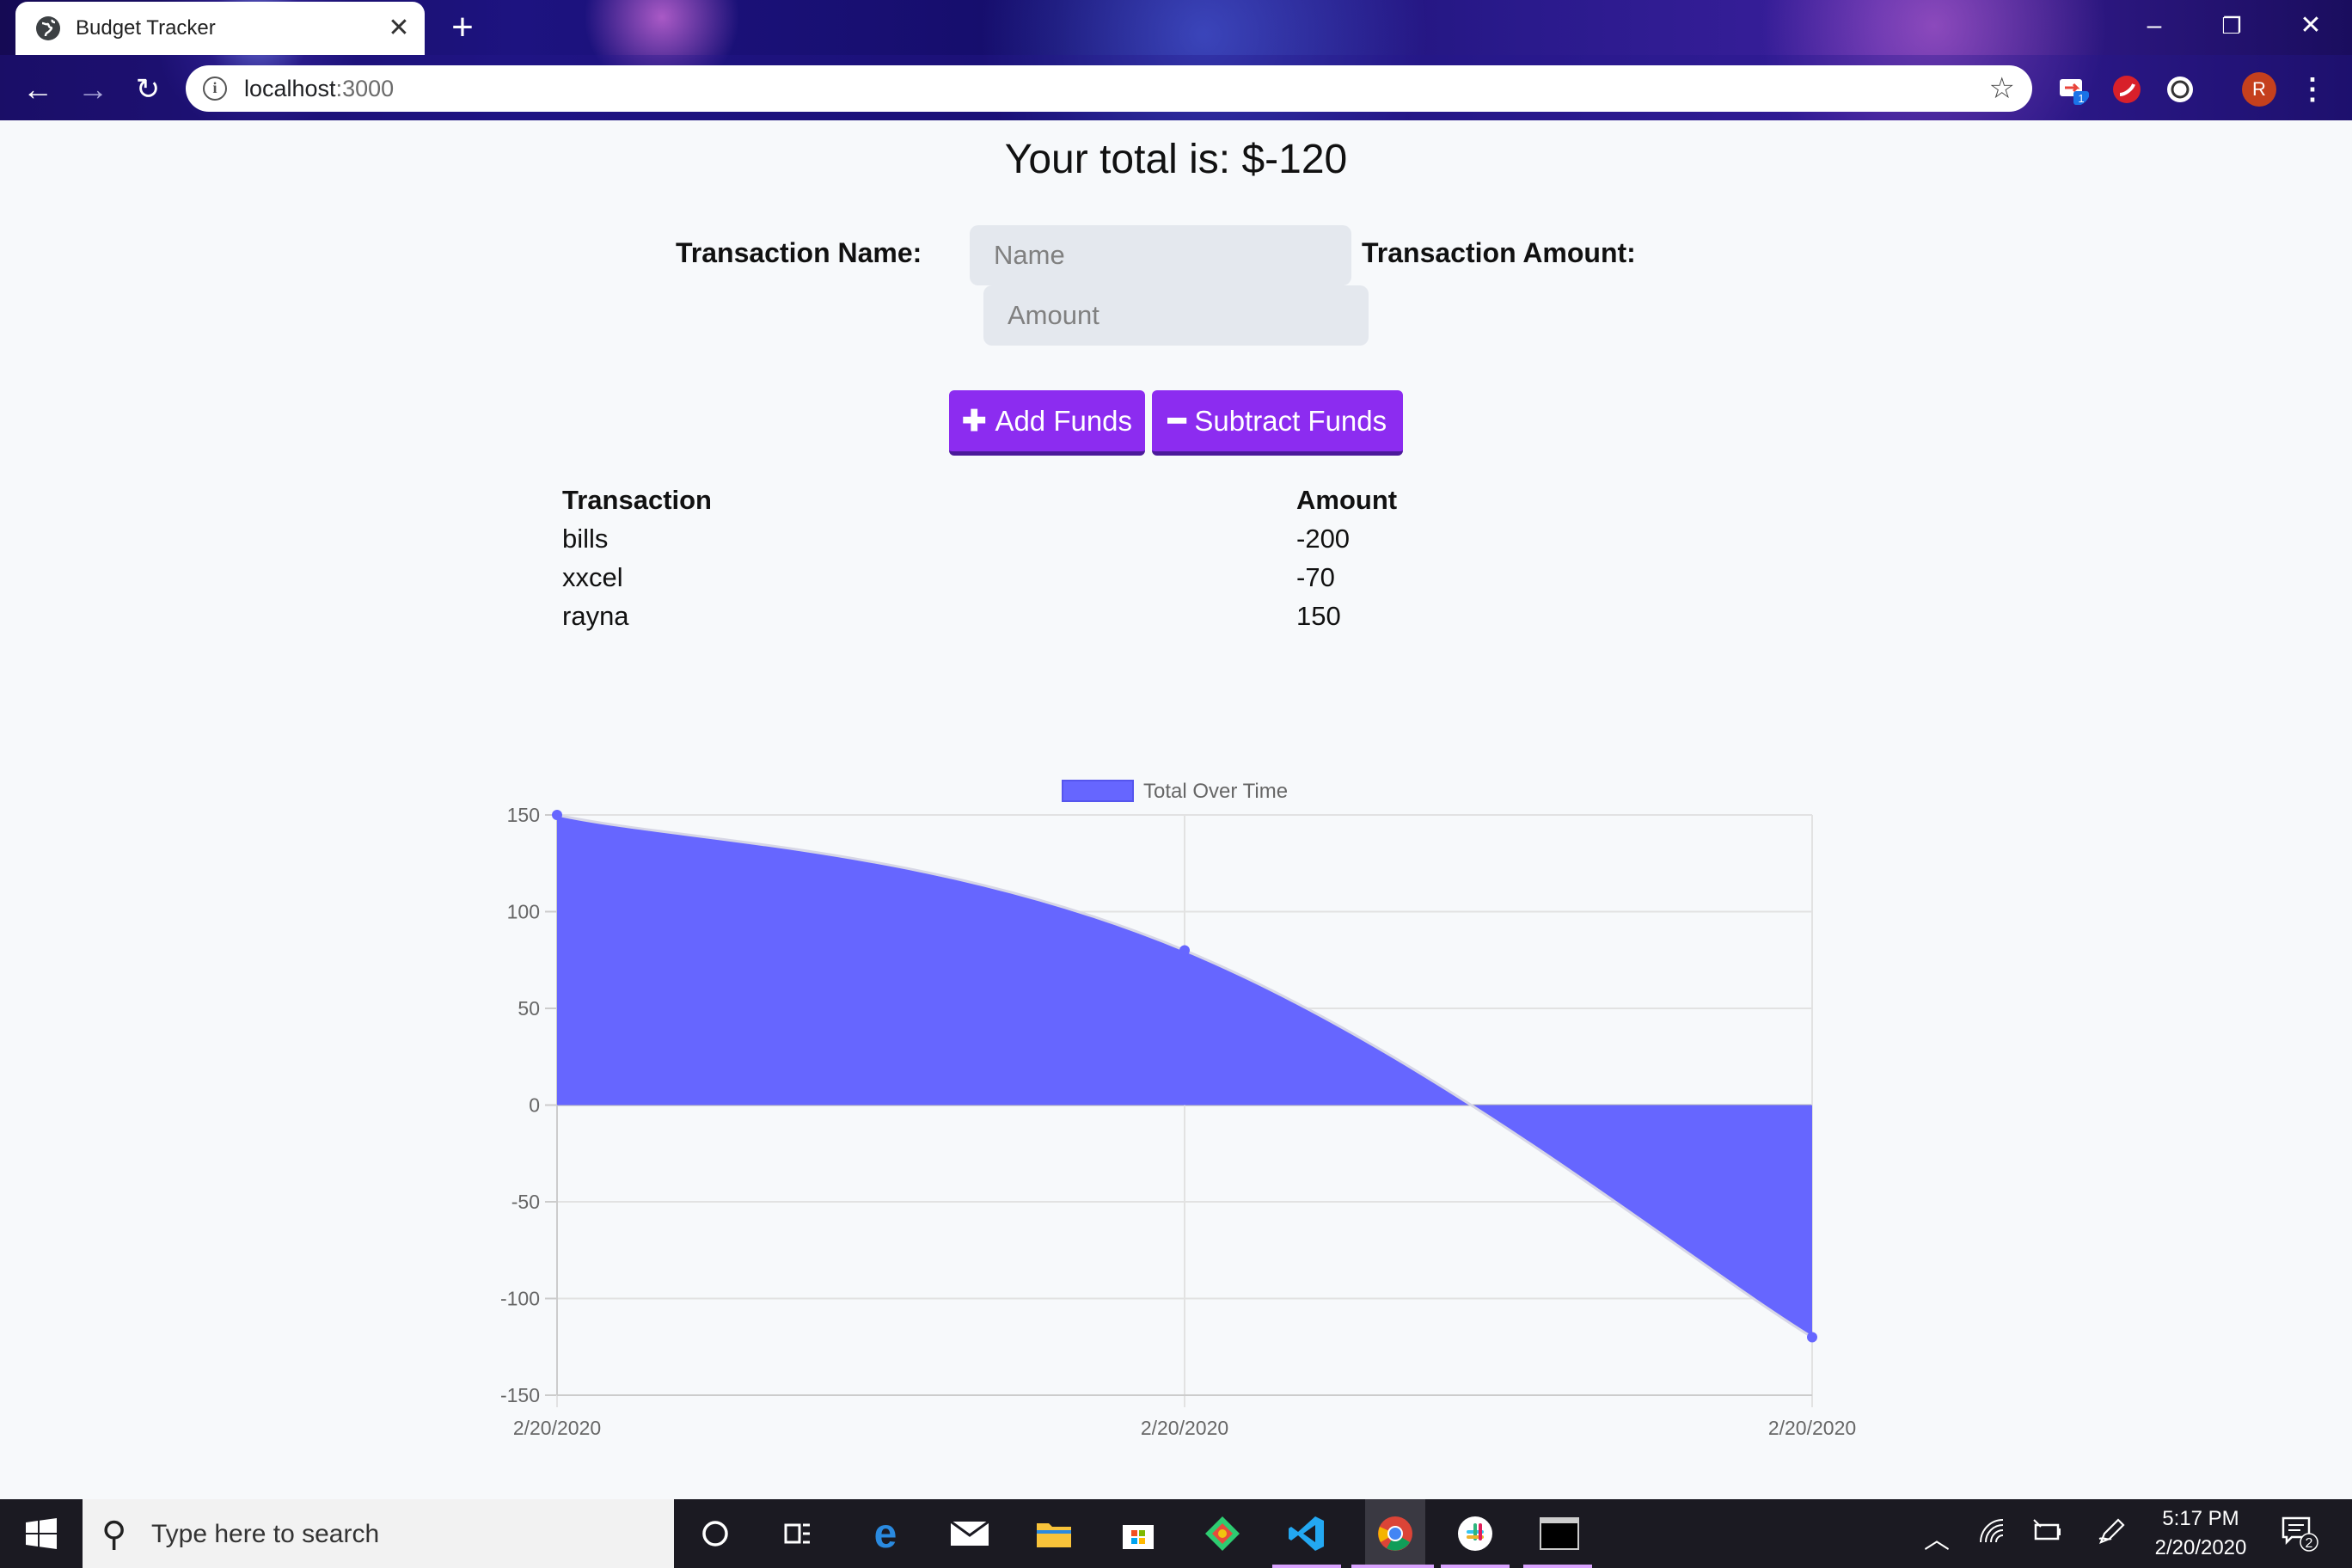 The height and width of the screenshot is (1568, 2352). What do you see at coordinates (1557, 1566) in the screenshot?
I see `terminal-active-indicator` at bounding box center [1557, 1566].